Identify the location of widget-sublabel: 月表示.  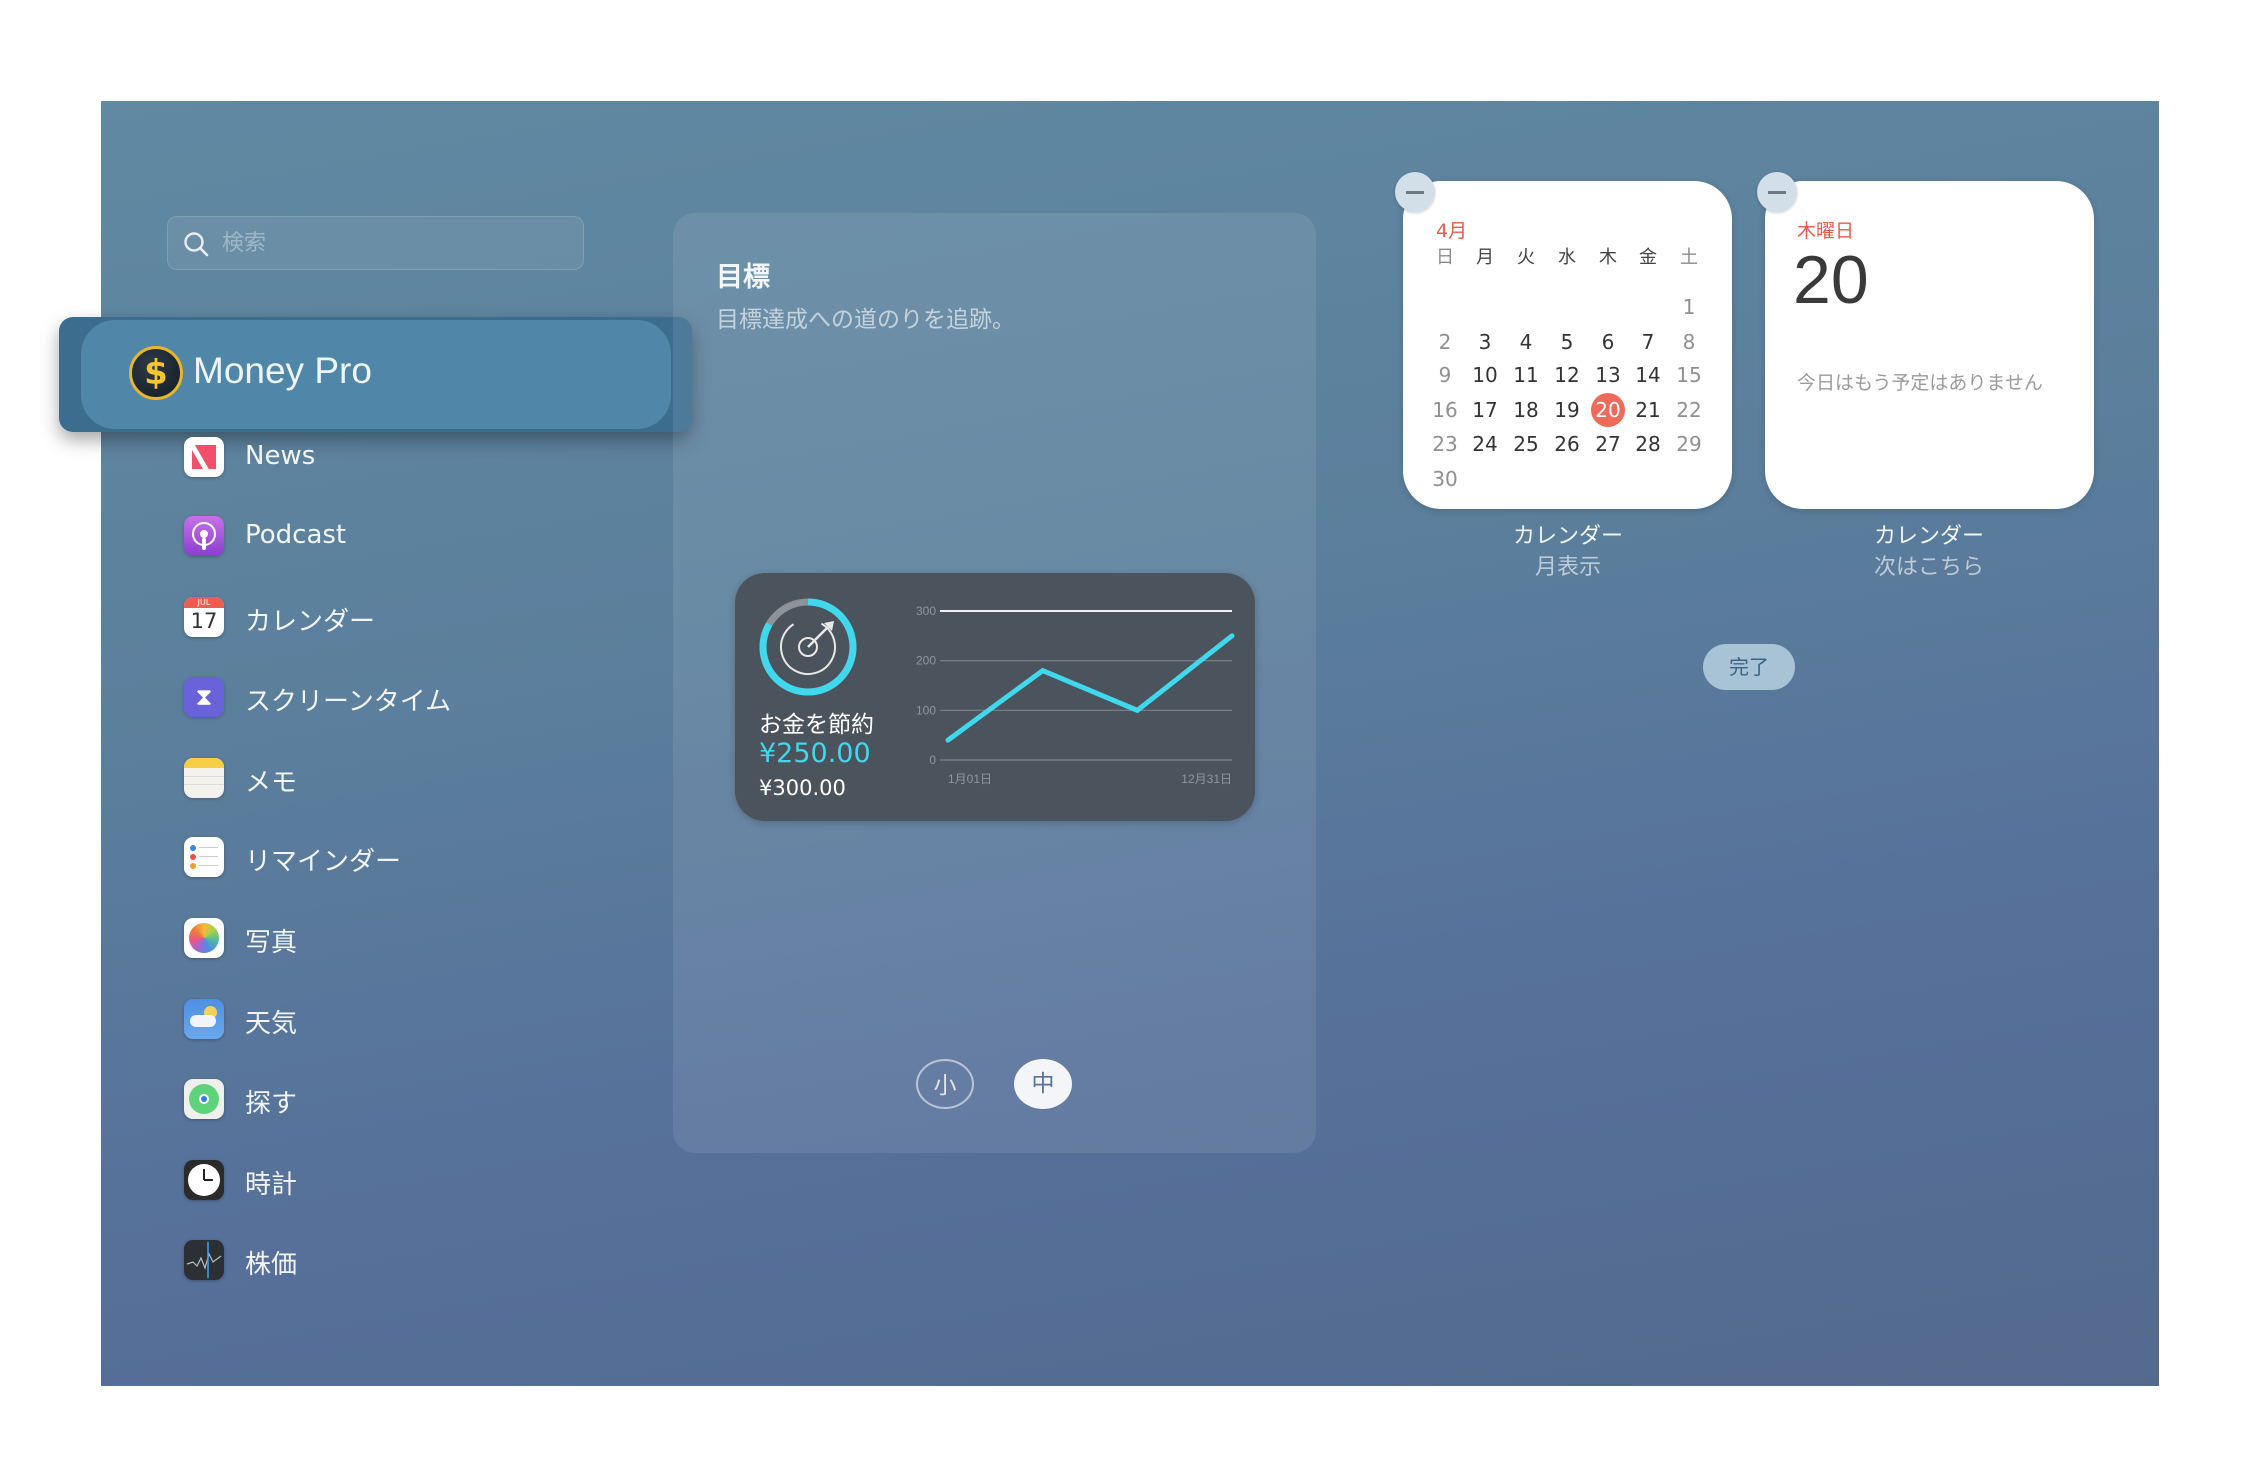
(1567, 567).